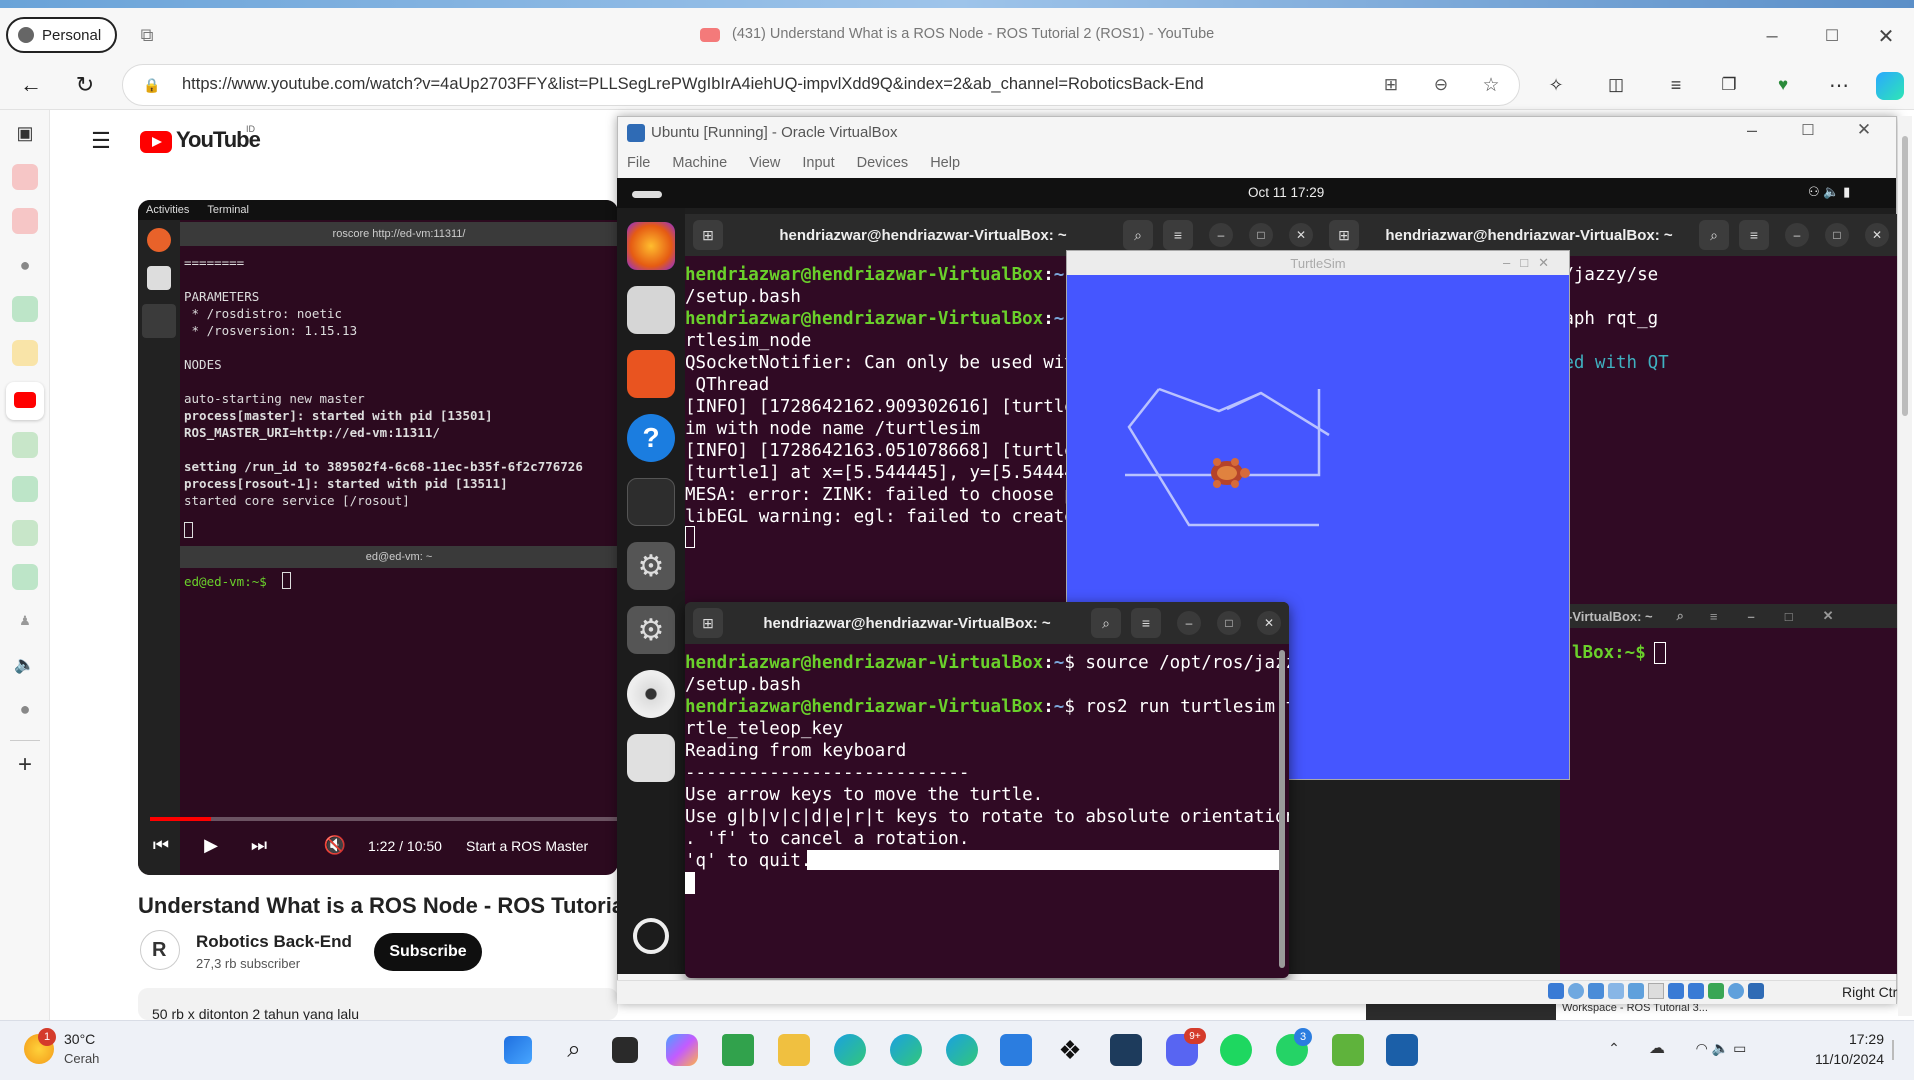 The width and height of the screenshot is (1914, 1080). I want to click on progress-track, so click(384, 819).